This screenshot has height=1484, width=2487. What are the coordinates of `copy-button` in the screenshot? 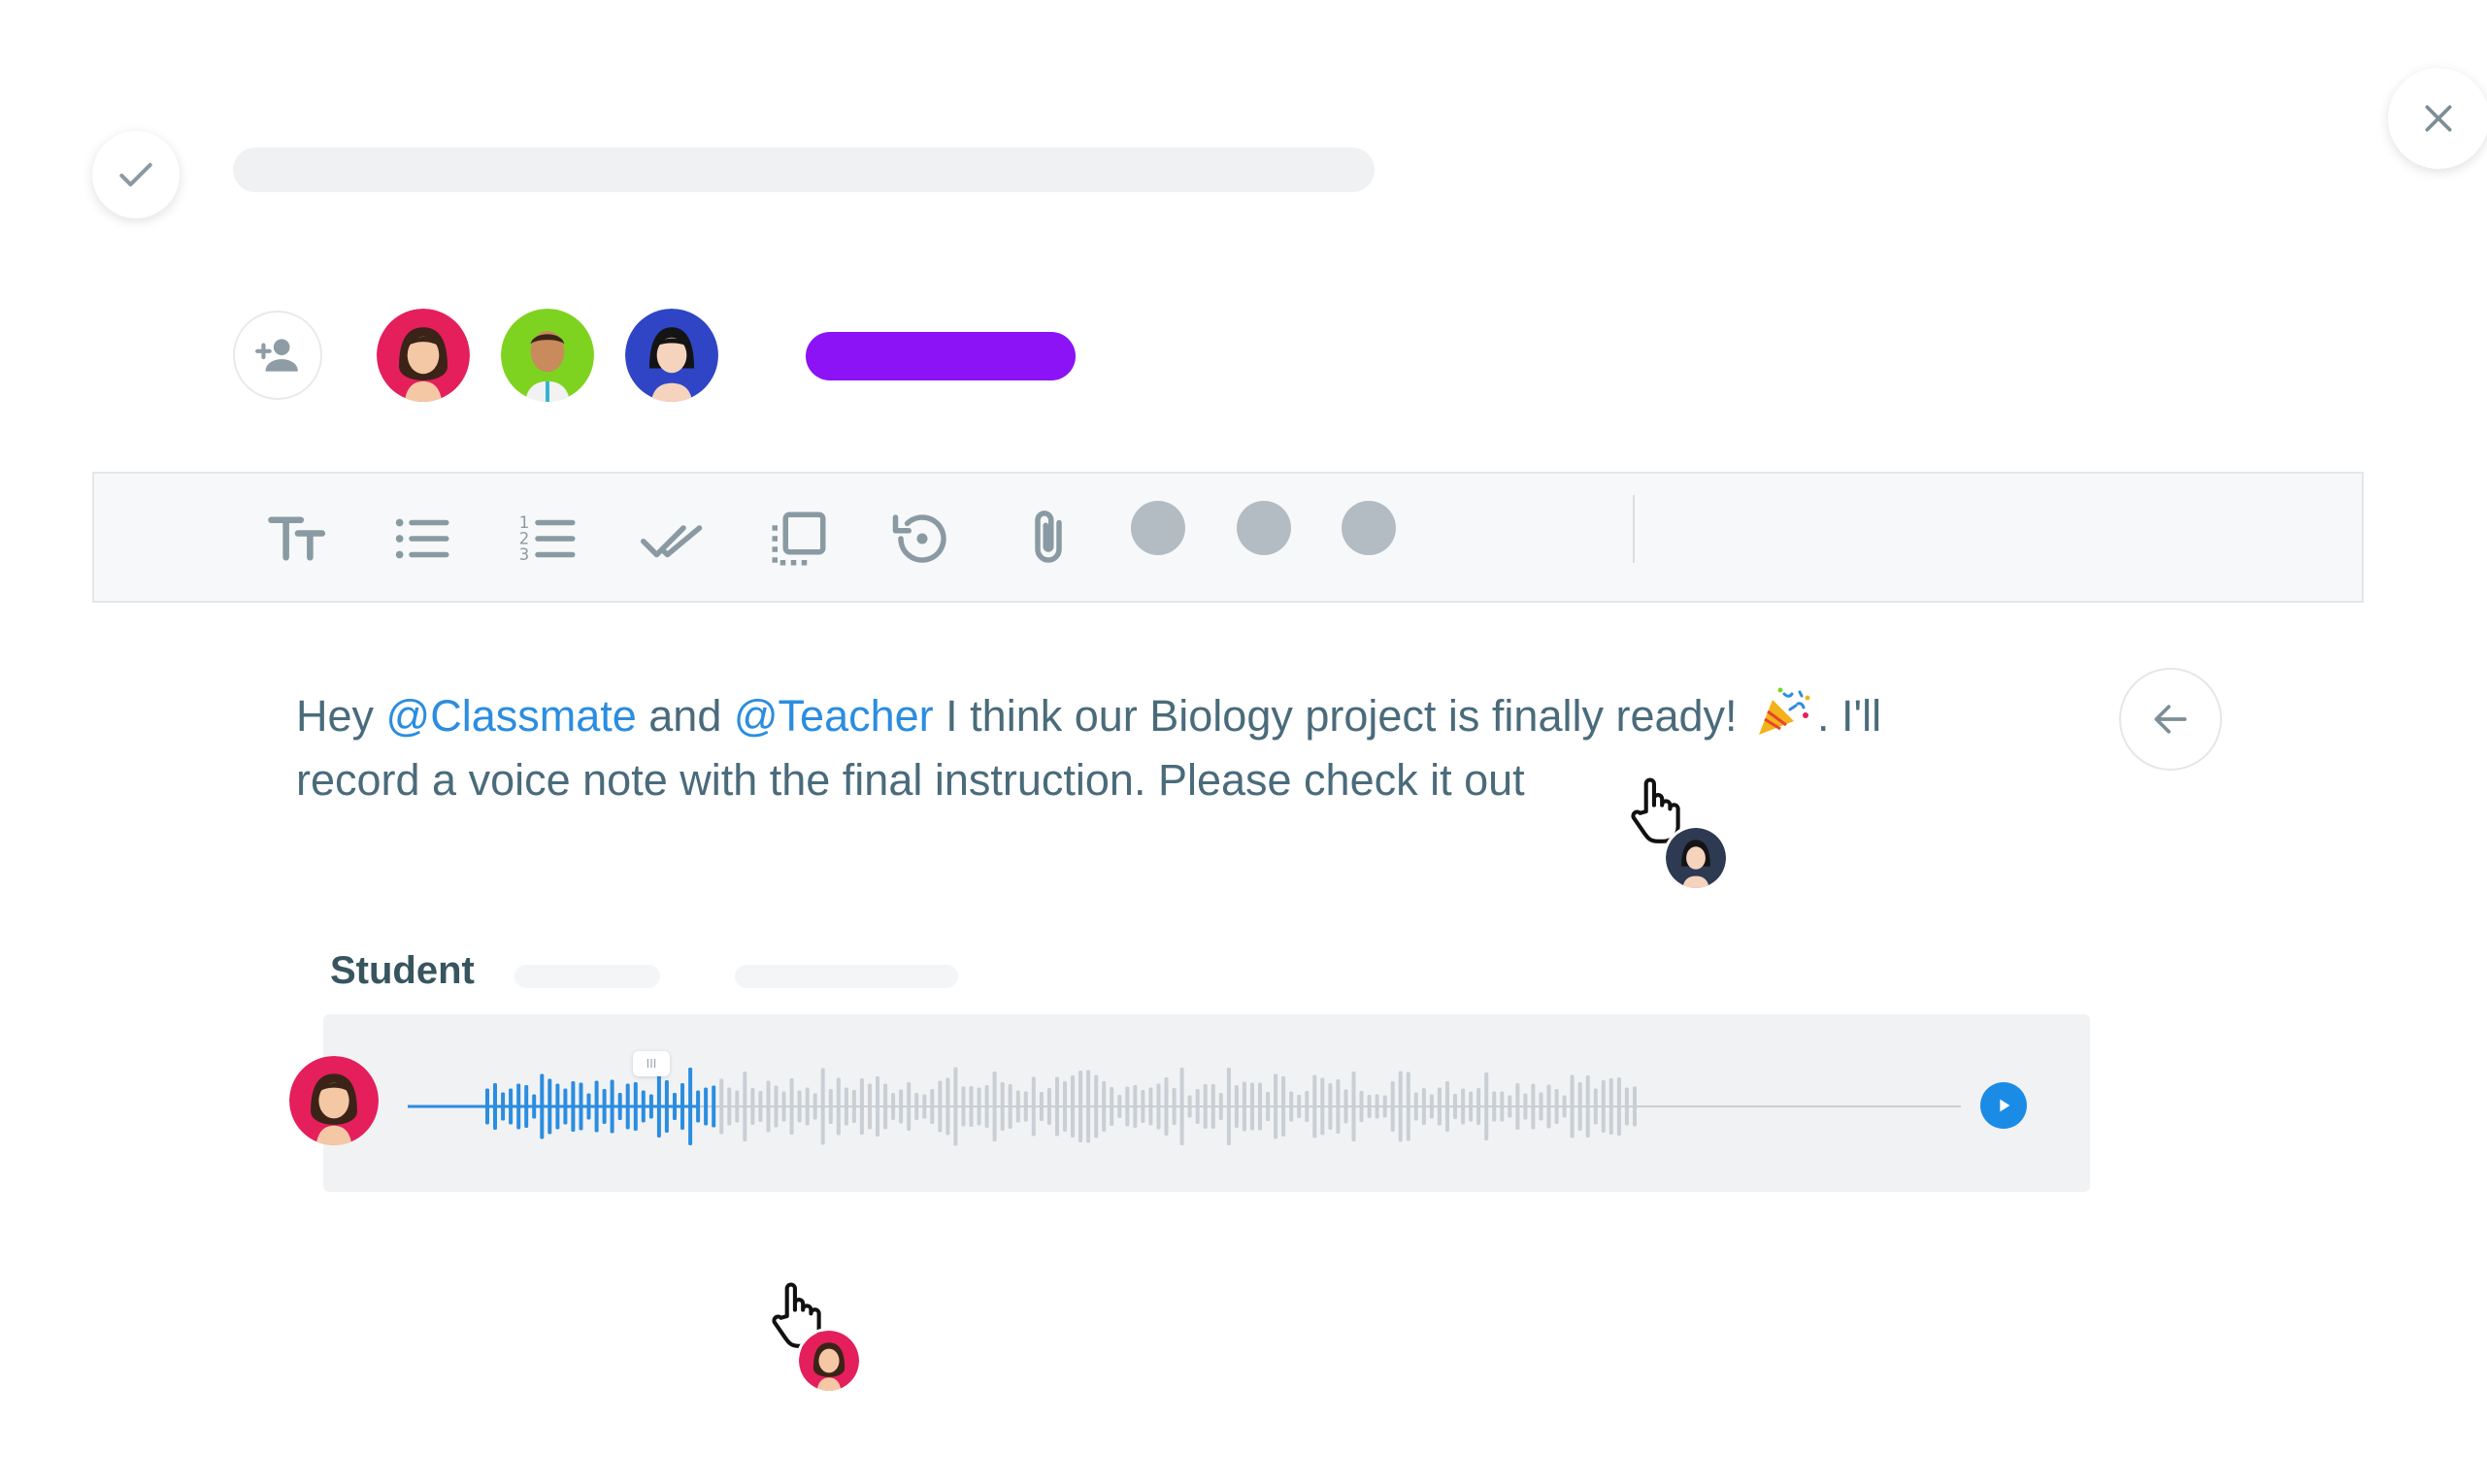 It's located at (799, 539).